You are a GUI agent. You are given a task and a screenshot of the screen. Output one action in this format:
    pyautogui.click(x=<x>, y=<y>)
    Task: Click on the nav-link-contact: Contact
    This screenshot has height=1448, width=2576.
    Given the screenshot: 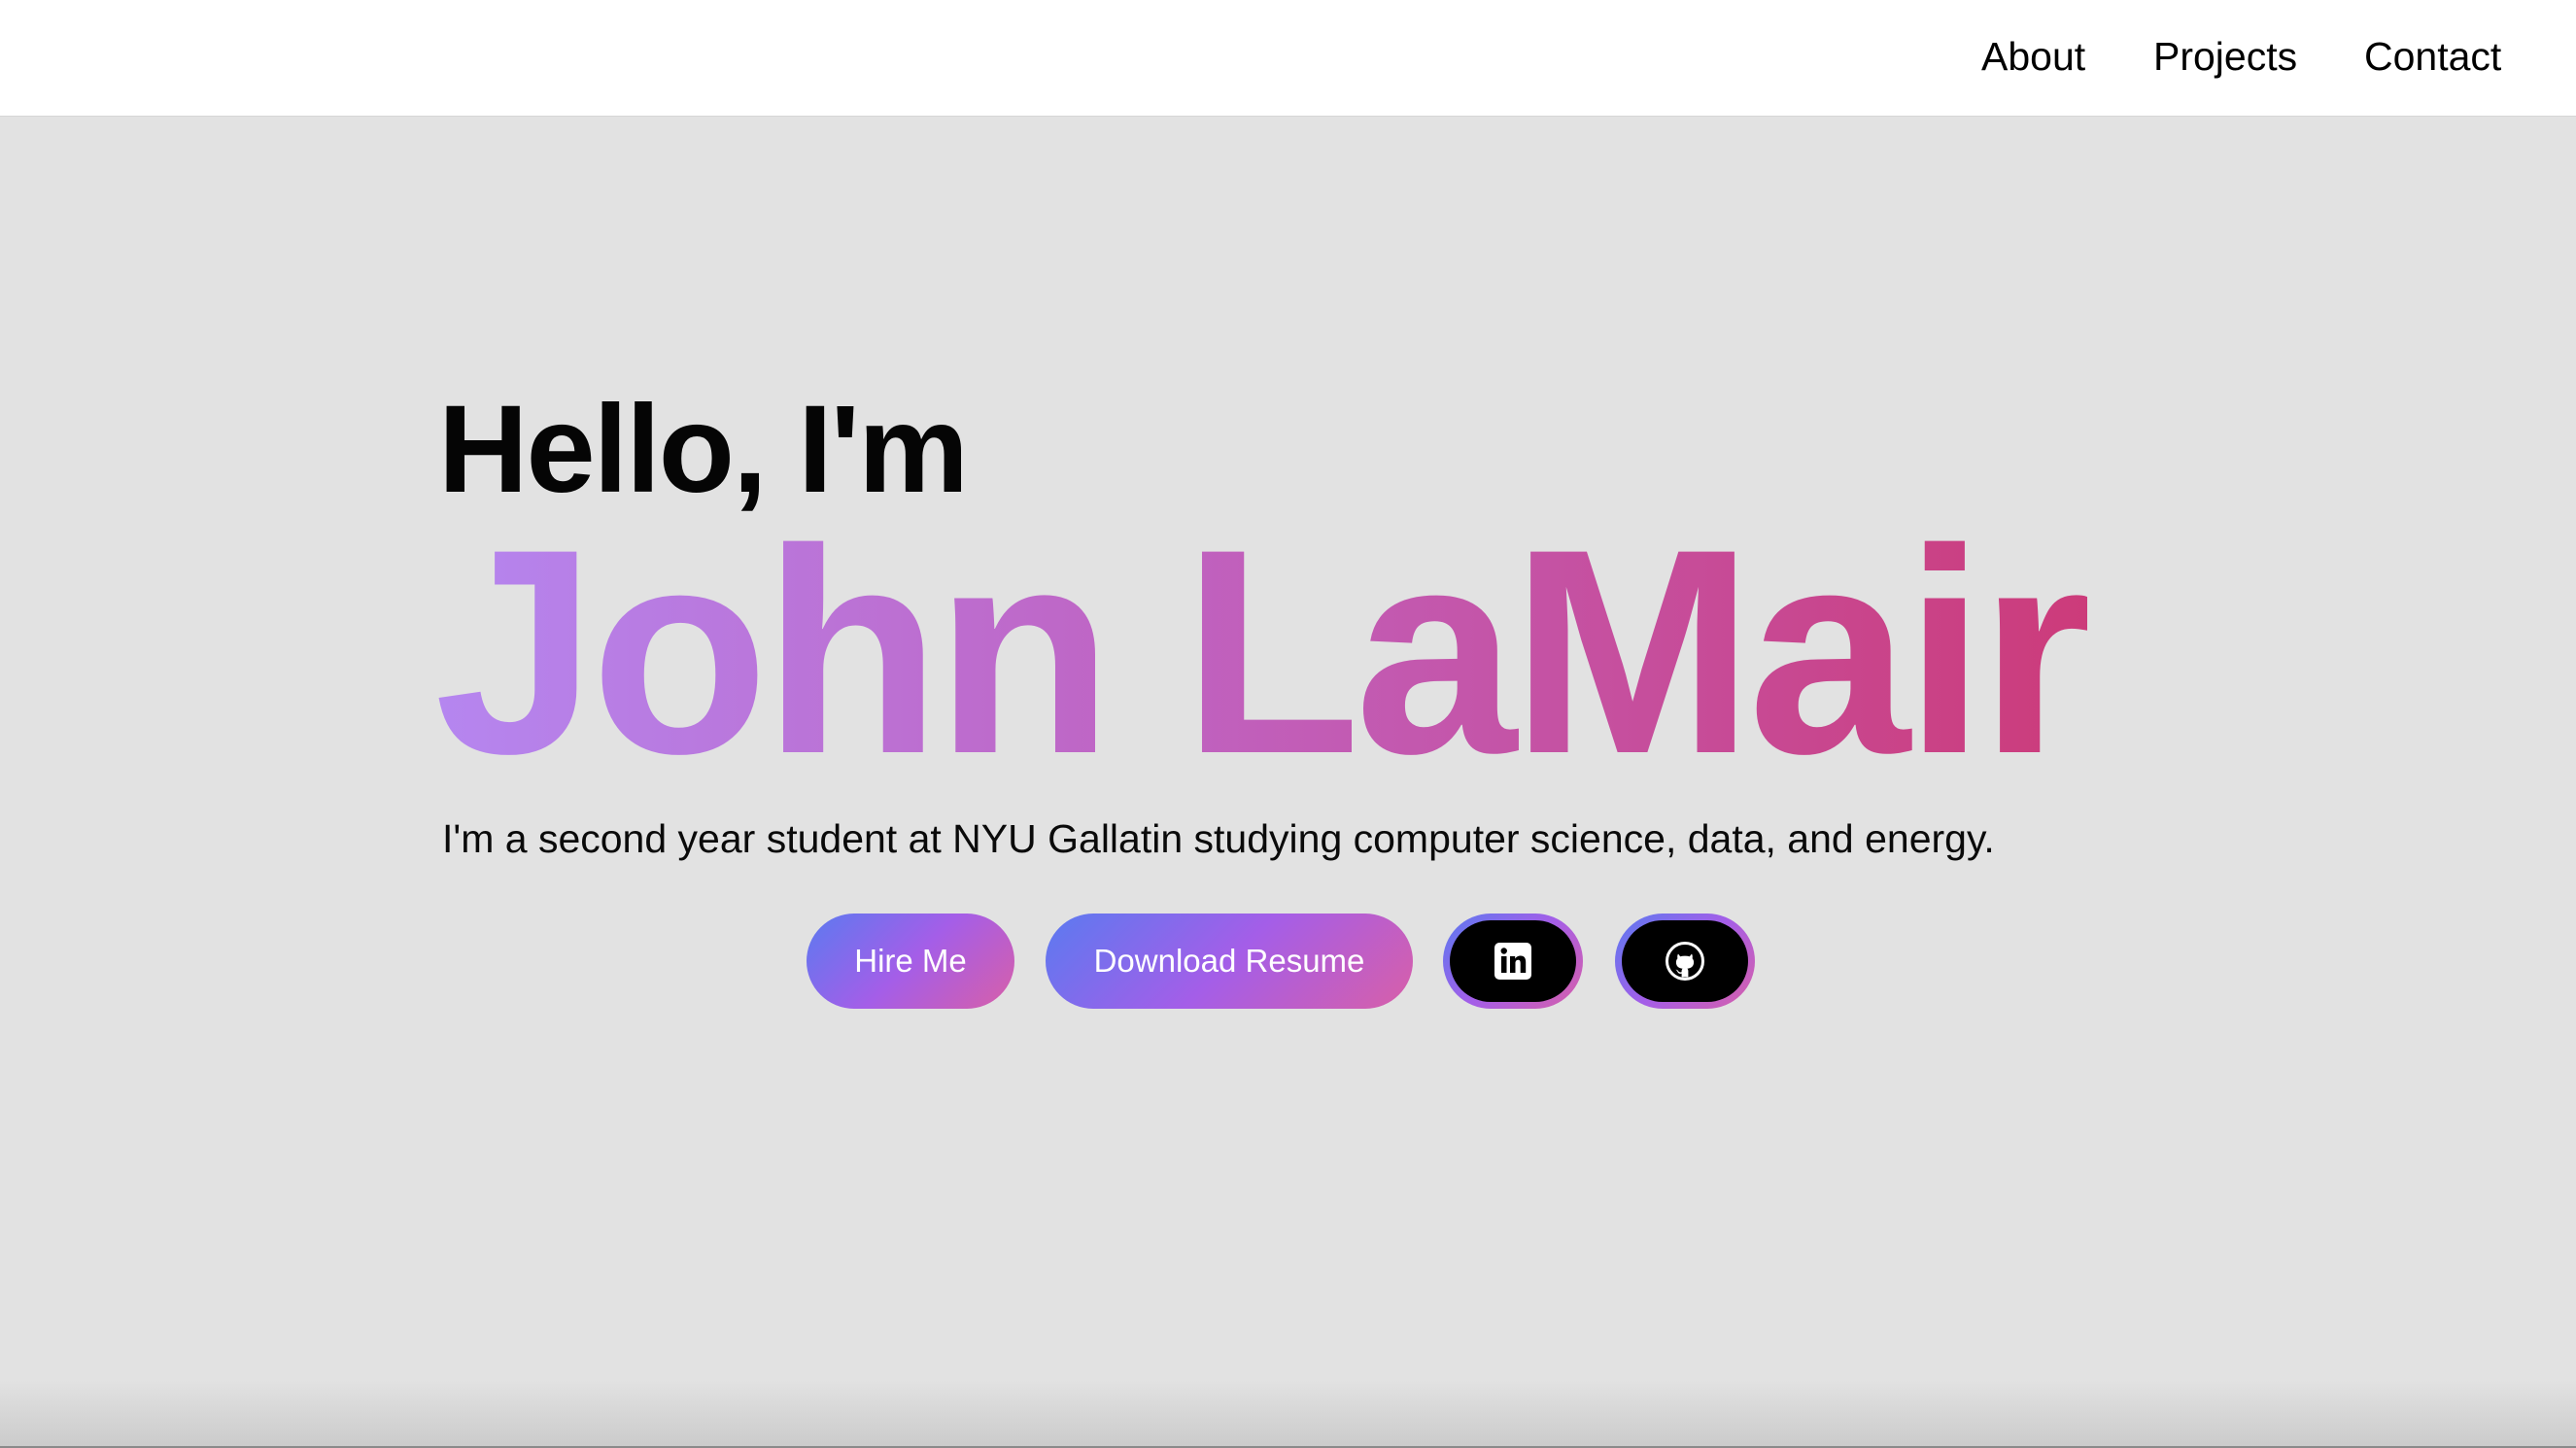 What is the action you would take?
    pyautogui.click(x=2432, y=56)
    